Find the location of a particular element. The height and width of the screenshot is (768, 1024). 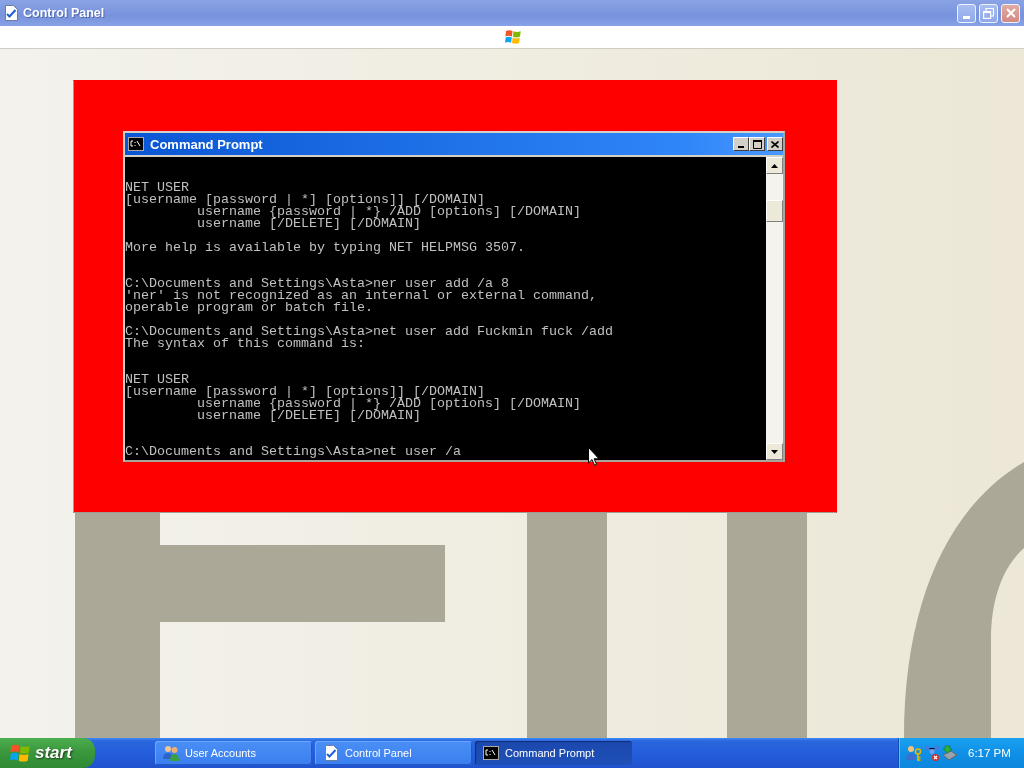

console-line: C:\Documents and Settings\Asta>ner user add /a 8 is located at coordinates (317, 284).